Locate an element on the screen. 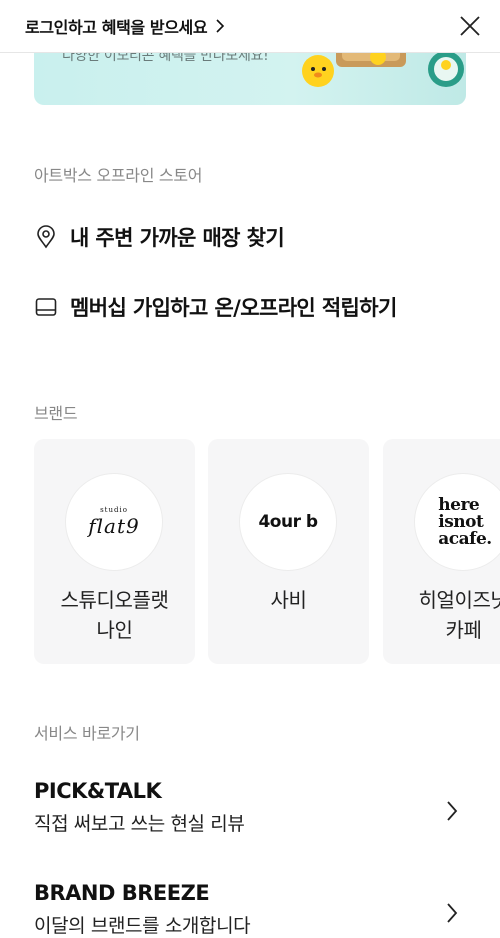 Image resolution: width=500 pixels, height=938 pixels. membership-card-icon is located at coordinates (46, 307).